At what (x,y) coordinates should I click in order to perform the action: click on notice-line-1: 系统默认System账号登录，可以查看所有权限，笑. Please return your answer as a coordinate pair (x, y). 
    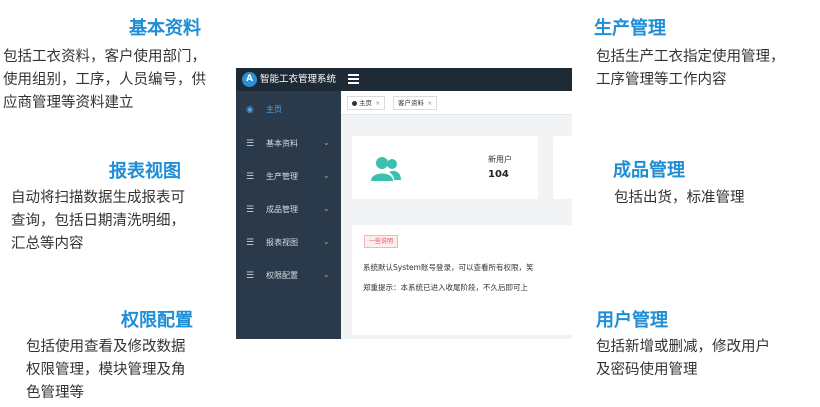
    Looking at the image, I should click on (448, 267).